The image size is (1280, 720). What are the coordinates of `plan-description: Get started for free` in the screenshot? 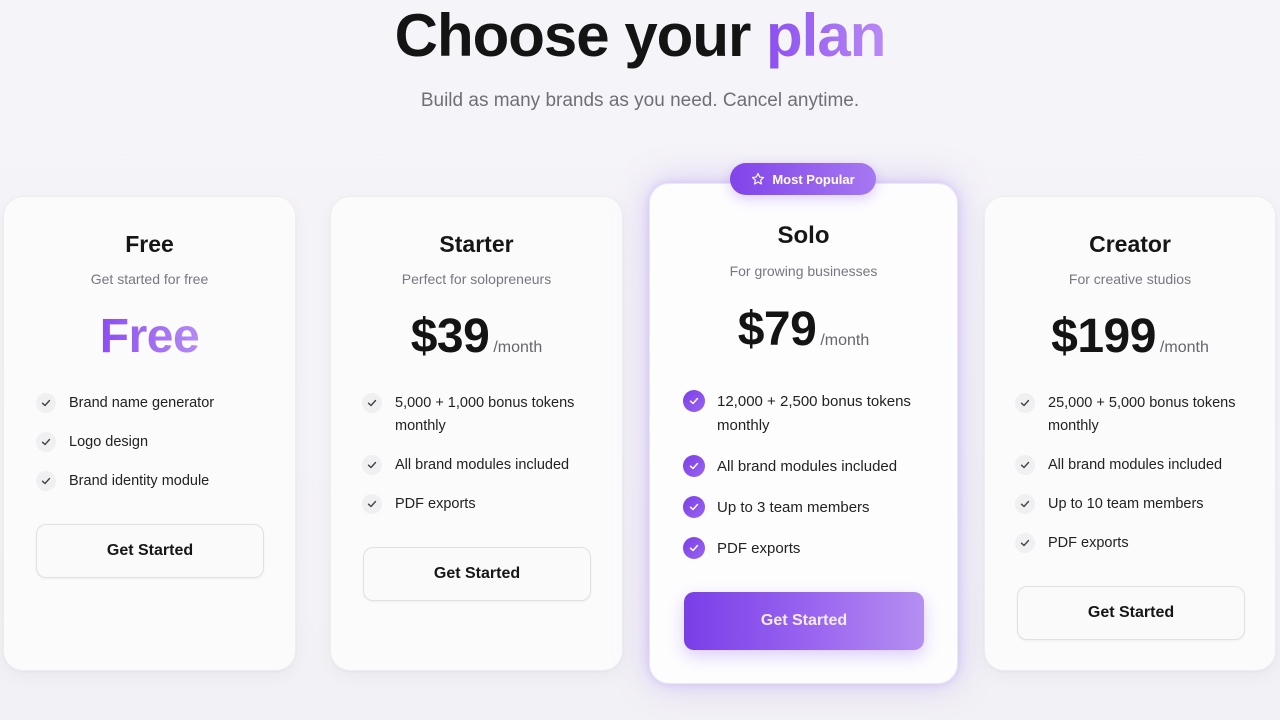 It's located at (149, 279).